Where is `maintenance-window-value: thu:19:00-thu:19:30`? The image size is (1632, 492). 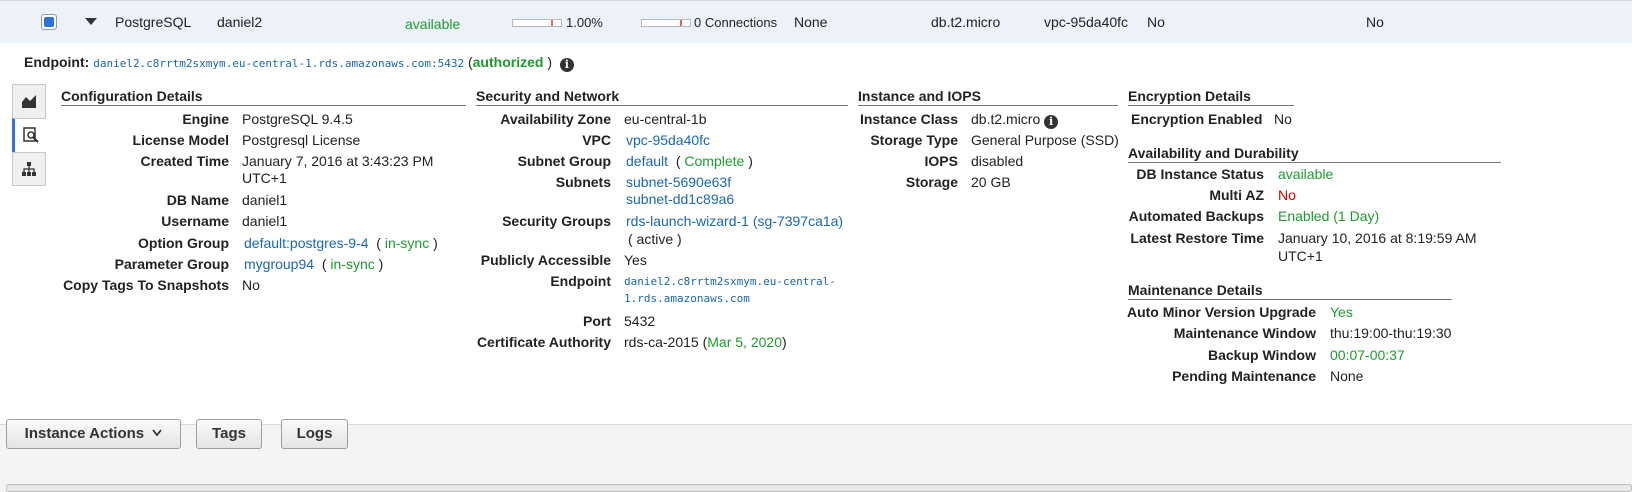
maintenance-window-value: thu:19:00-thu:19:30 is located at coordinates (1391, 333).